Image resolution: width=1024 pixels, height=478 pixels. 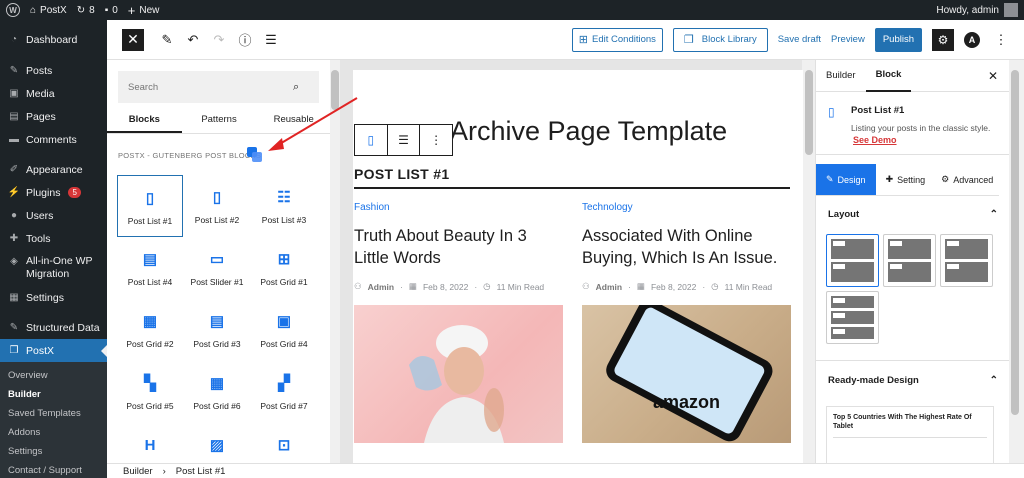 What do you see at coordinates (217, 392) in the screenshot?
I see `block-post-grid-6: ▦ Post Grid #6` at bounding box center [217, 392].